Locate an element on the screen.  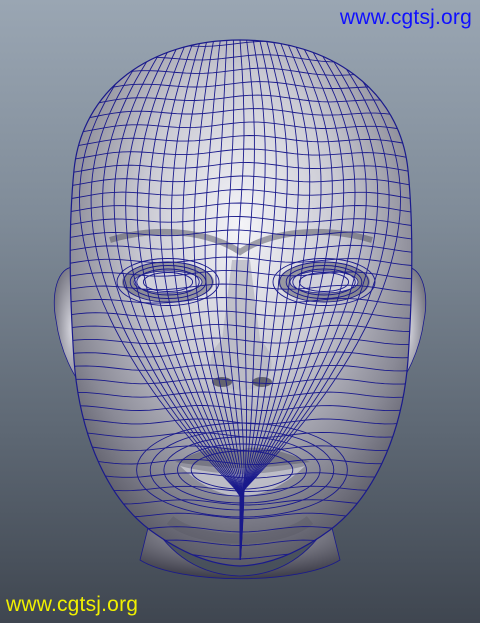
right-nostril is located at coordinates (262, 382).